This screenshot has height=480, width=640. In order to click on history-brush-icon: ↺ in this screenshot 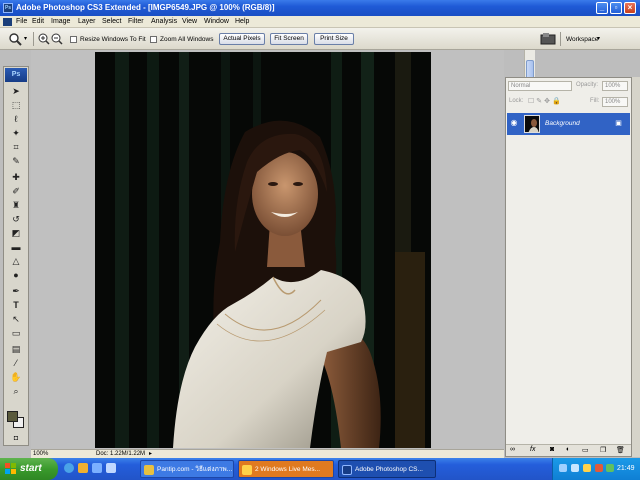, I will do `click(16, 219)`.